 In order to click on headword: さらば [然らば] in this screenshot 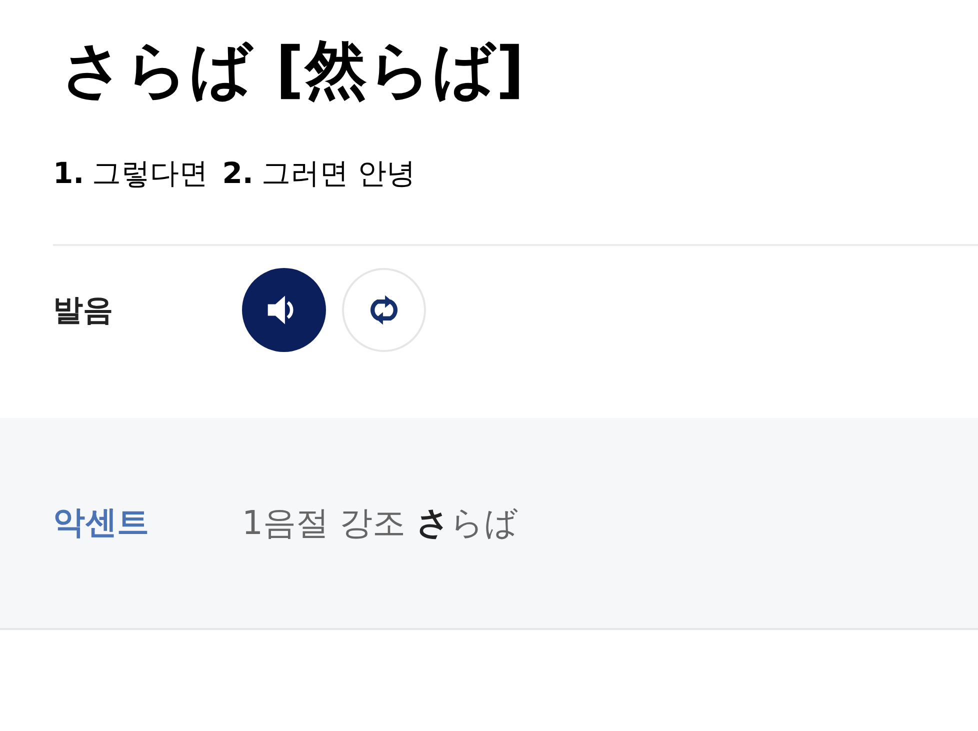, I will do `click(293, 70)`.